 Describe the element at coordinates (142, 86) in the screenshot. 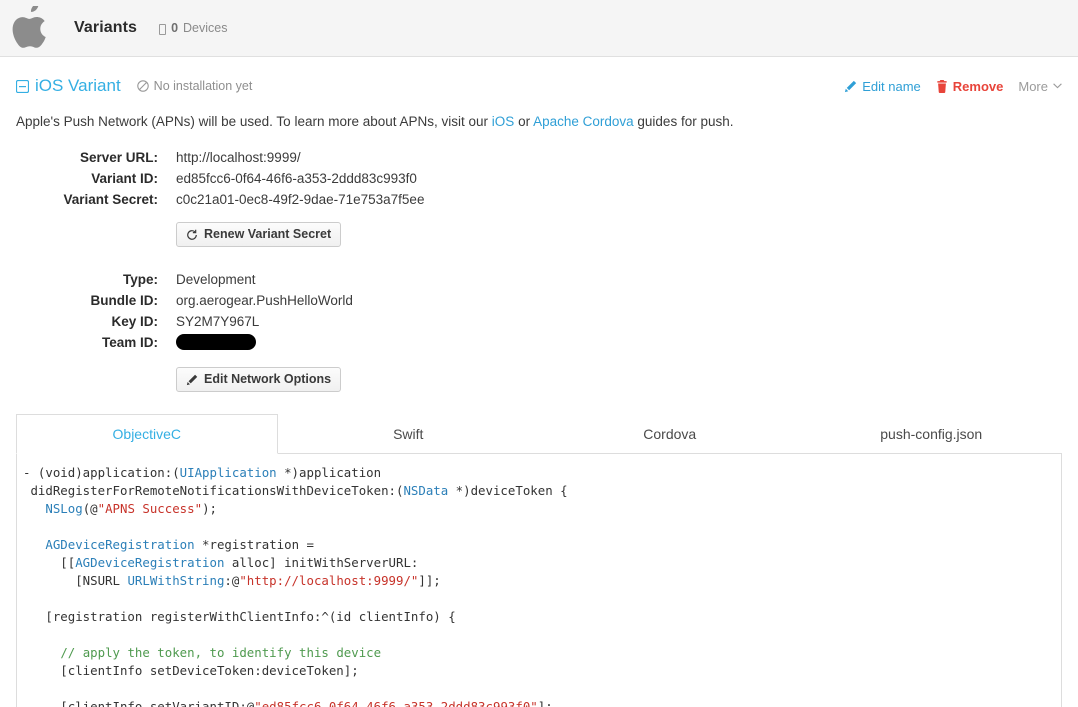

I see `ban-circle-icon` at that location.